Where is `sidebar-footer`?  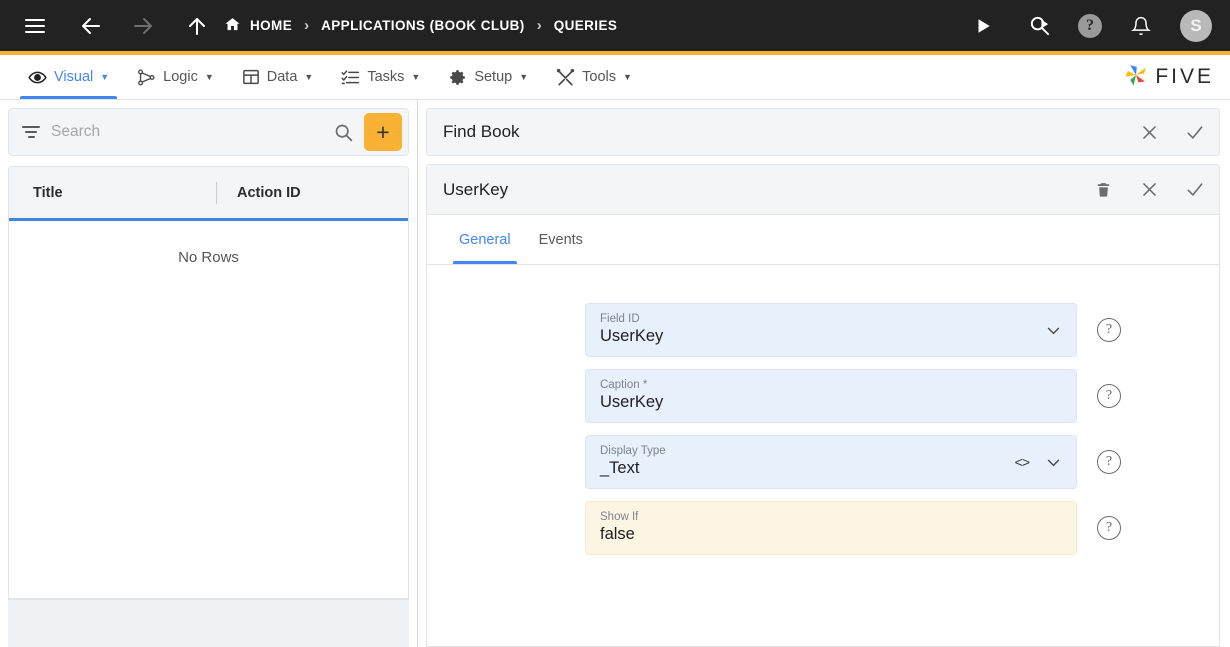
sidebar-footer is located at coordinates (208, 623).